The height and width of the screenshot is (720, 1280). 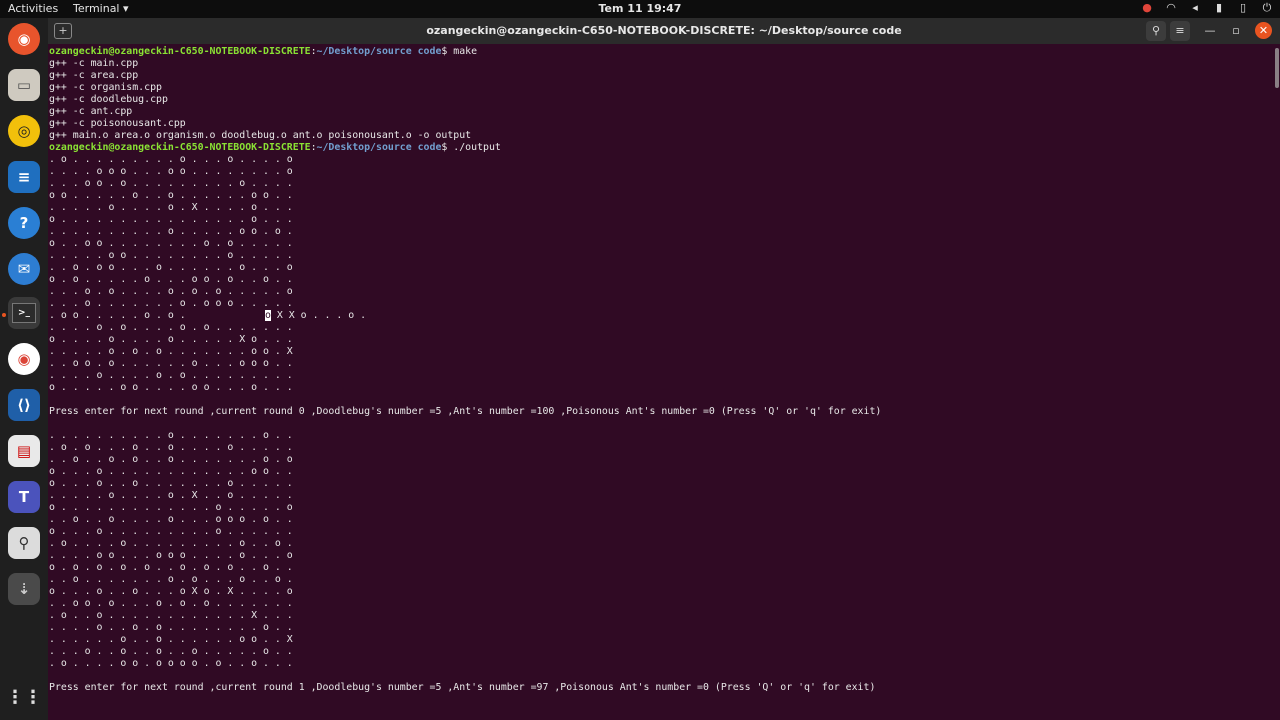 What do you see at coordinates (94, 63) in the screenshot?
I see `build-line: g++ -c main.cpp` at bounding box center [94, 63].